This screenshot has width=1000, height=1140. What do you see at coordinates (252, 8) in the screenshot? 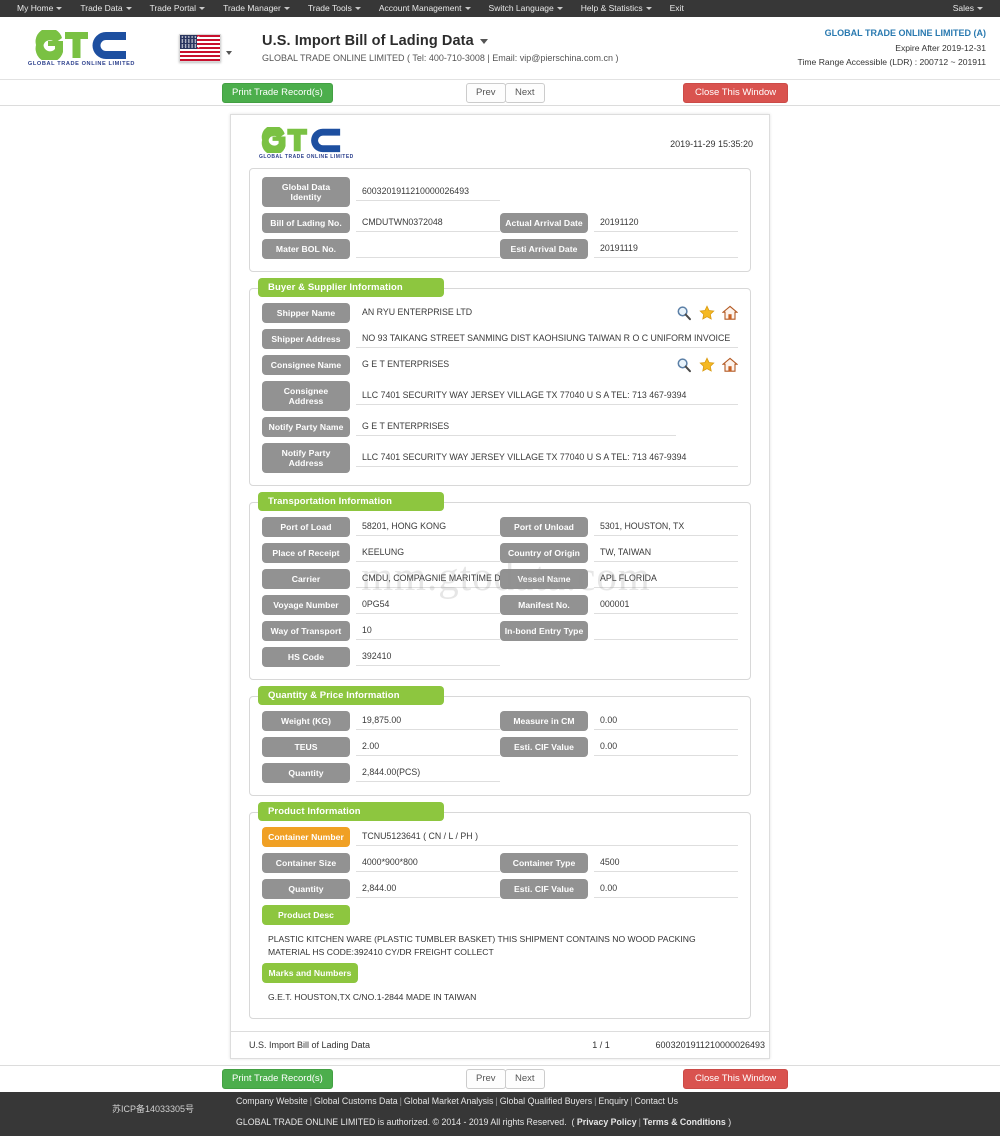
I see `nav-label: Trade Manager` at bounding box center [252, 8].